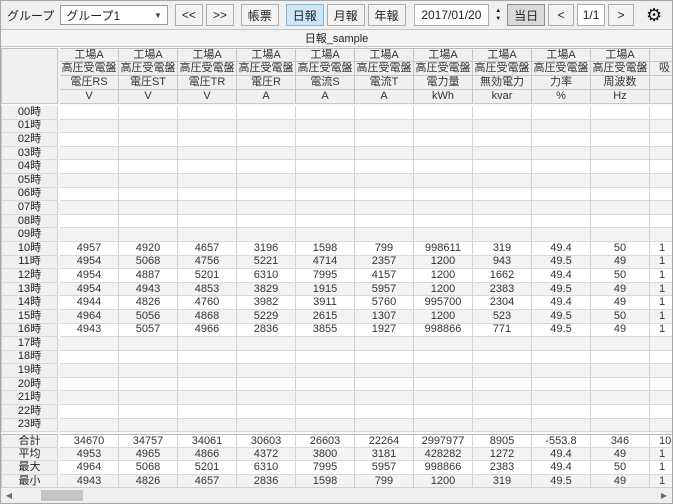 The image size is (673, 504). I want to click on page-indicator: 1/1, so click(591, 15).